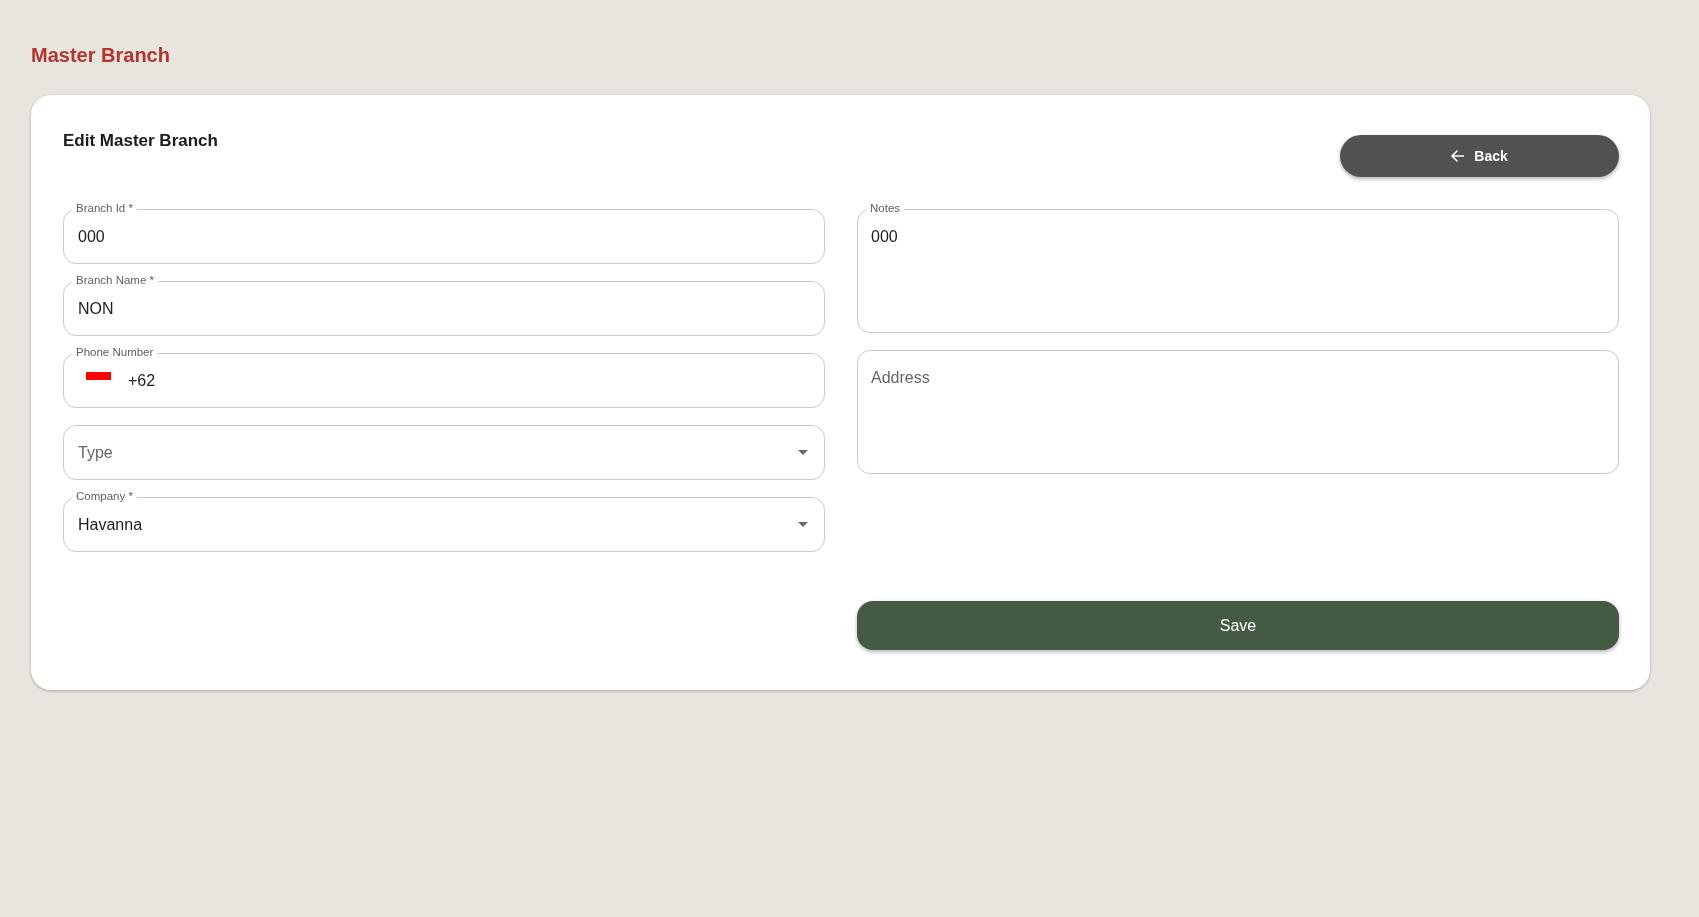 The image size is (1699, 917). I want to click on text-area-field: Address, so click(1238, 412).